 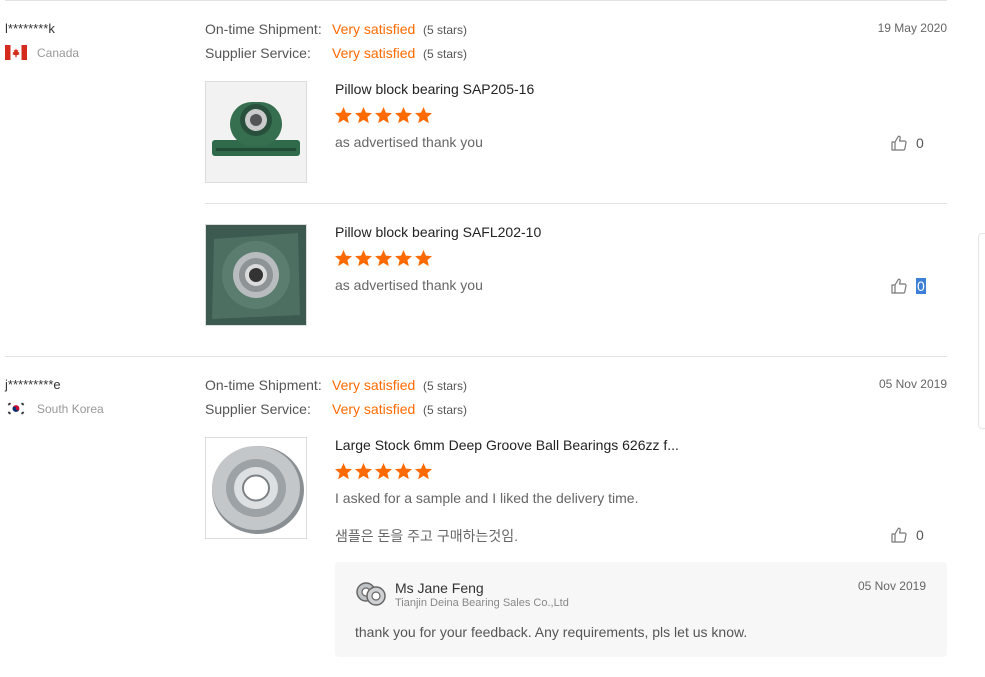 I want to click on pillow-block-image, so click(x=256, y=132).